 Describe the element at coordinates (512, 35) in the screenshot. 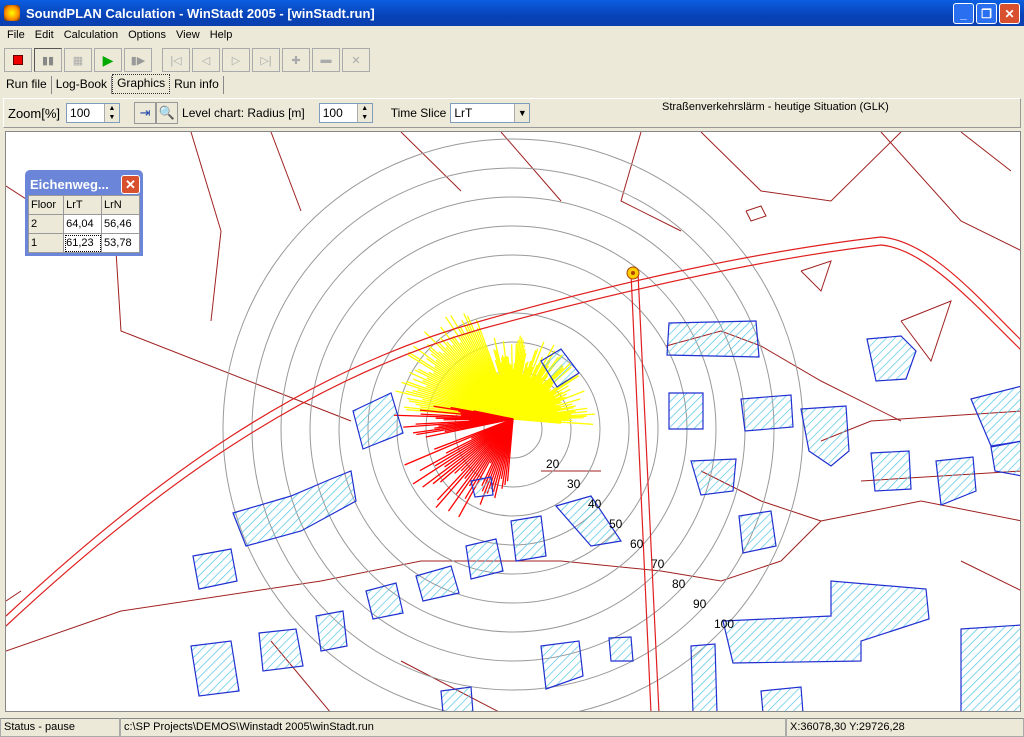

I see `menu-bar: File Edit Calculation Options View Help` at that location.